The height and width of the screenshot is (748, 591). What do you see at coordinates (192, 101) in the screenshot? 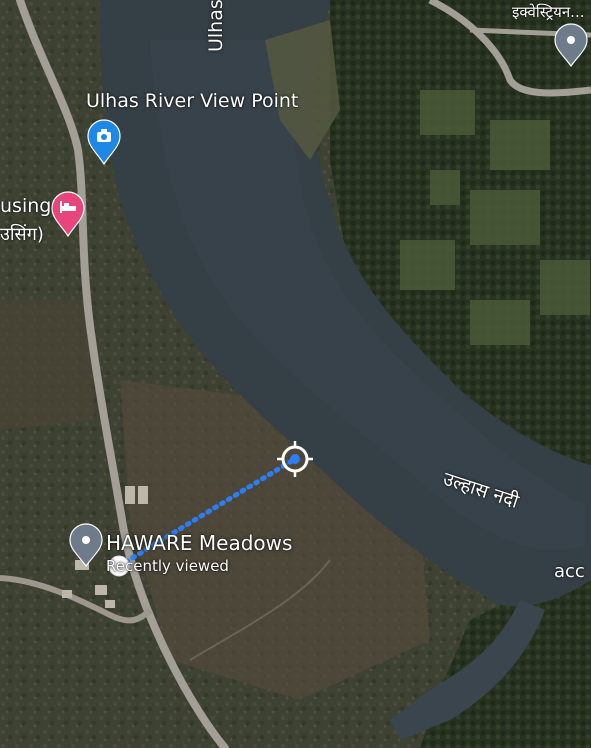
I see `viewpoint-label: Ulhas River View Point` at bounding box center [192, 101].